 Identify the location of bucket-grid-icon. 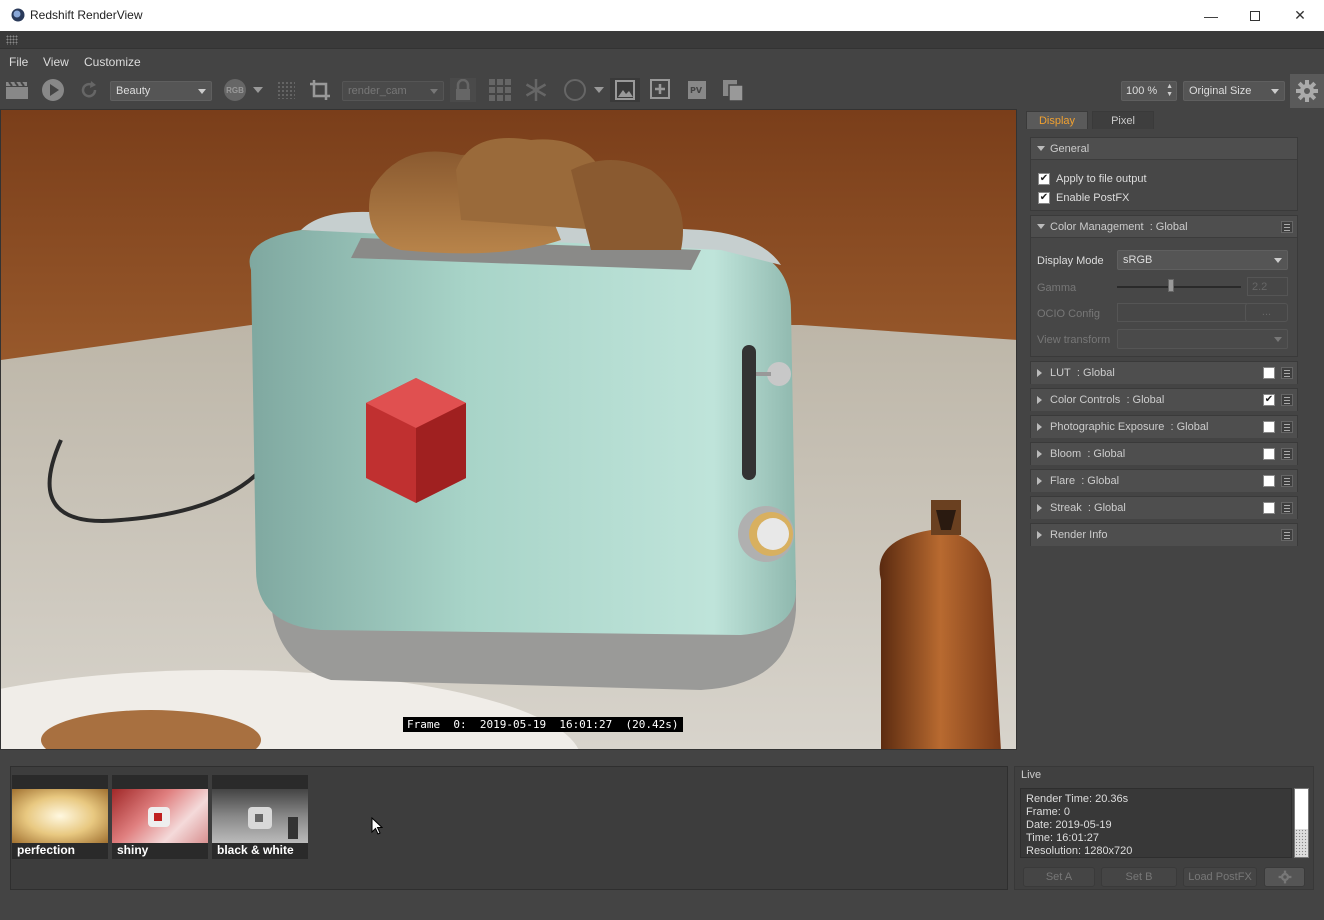
(500, 90).